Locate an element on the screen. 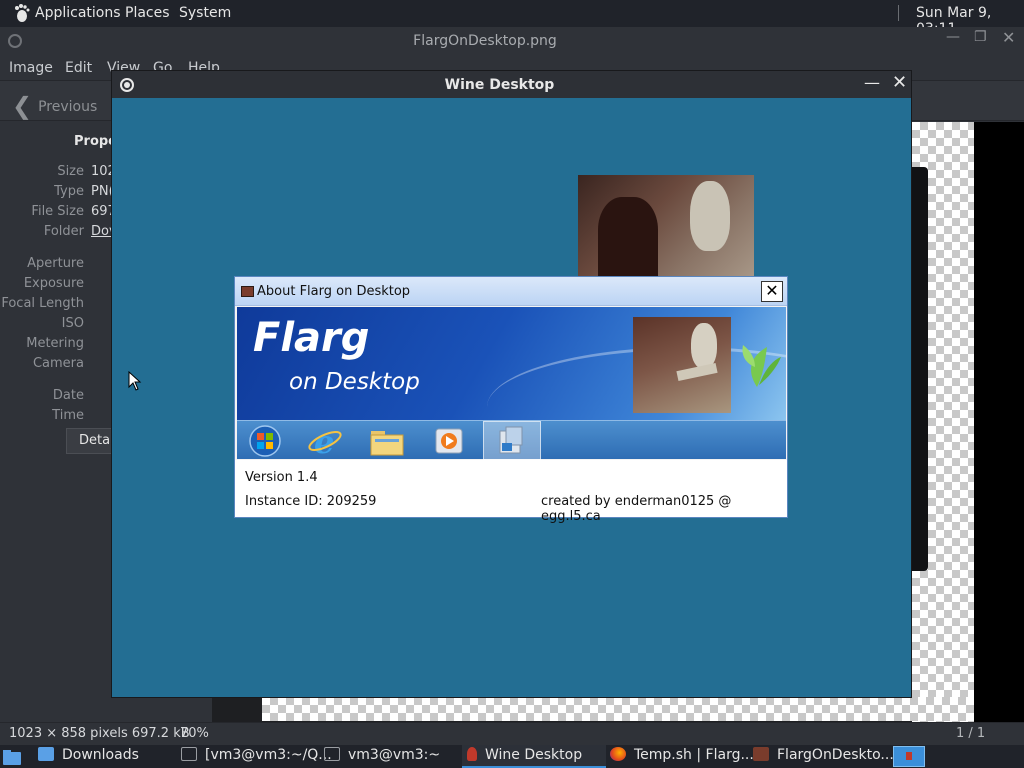 The height and width of the screenshot is (768, 1024). about-titlebar: About Flarg on Desktop ✕ is located at coordinates (511, 291).